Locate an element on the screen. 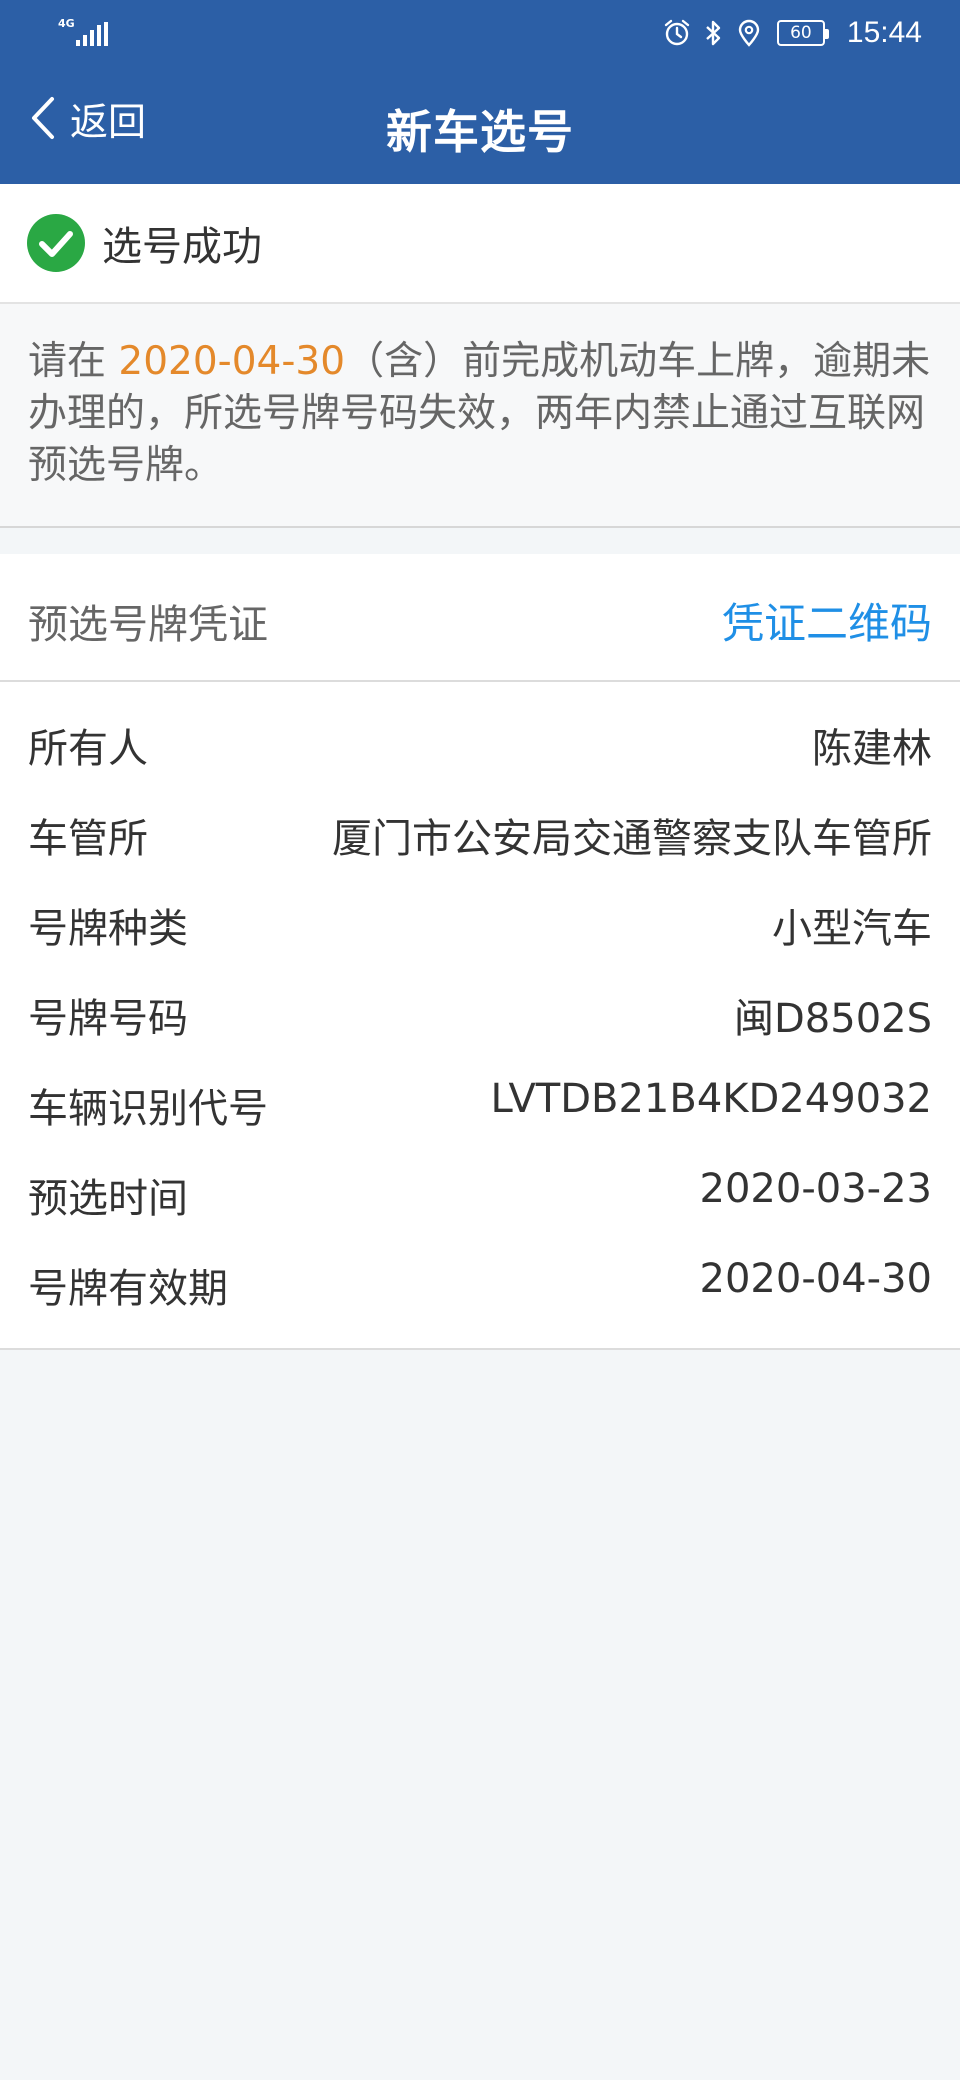 Image resolution: width=960 pixels, height=2080 pixels. success-banner: 选号成功 is located at coordinates (480, 244).